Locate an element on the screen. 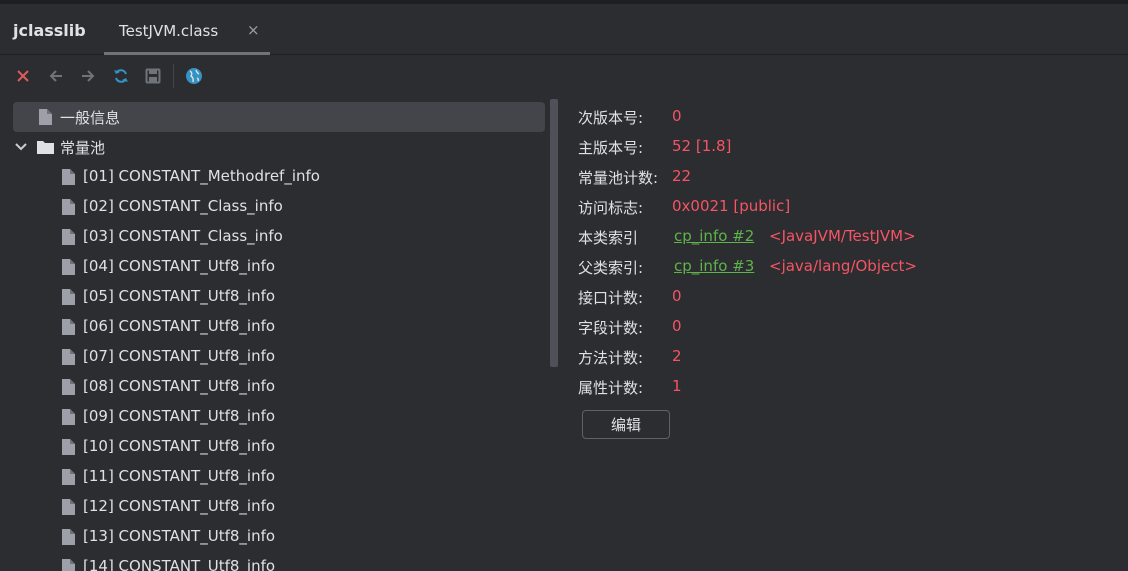 The width and height of the screenshot is (1128, 571). minor-version-value: 0 is located at coordinates (677, 116).